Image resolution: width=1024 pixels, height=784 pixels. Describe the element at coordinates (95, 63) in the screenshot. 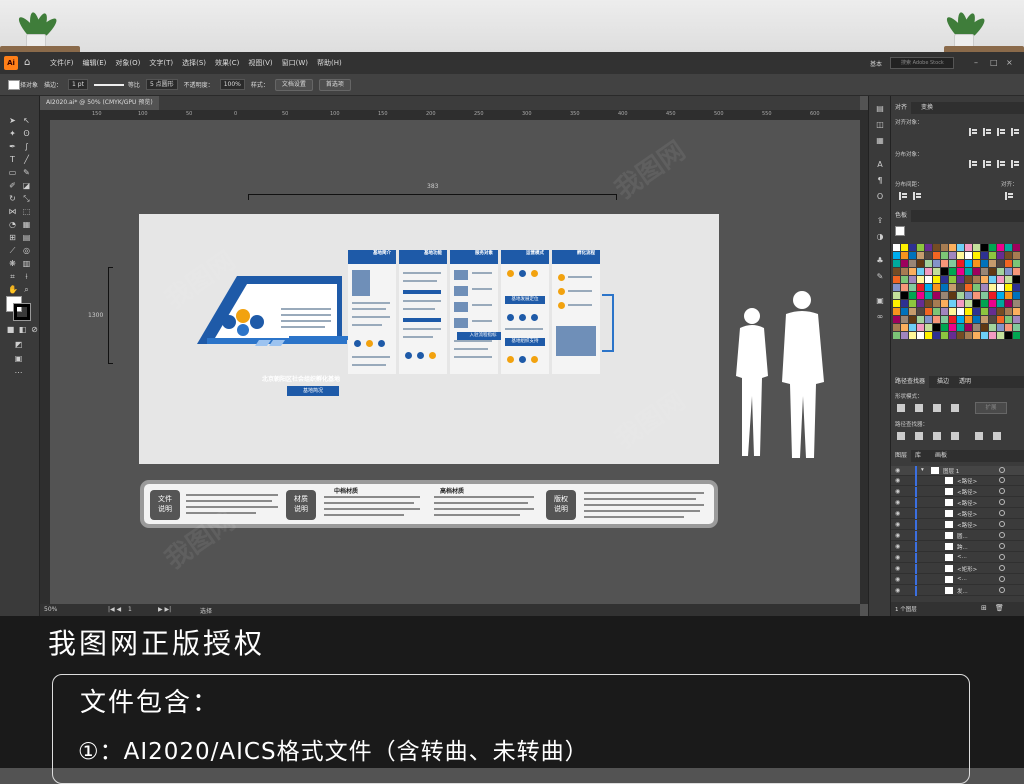

I see `menu-edit: 编辑(E)` at that location.